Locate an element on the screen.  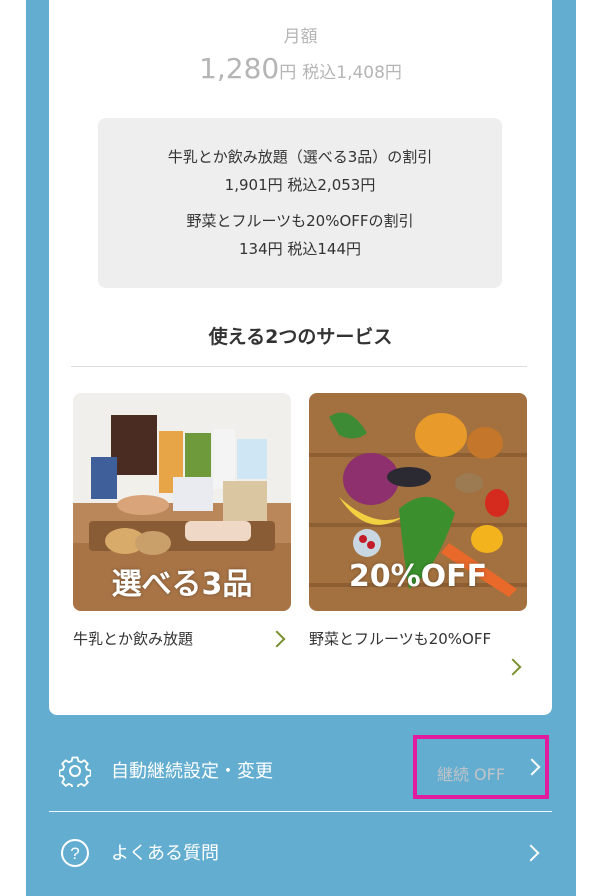
service-overlay-text: 選べる3品 is located at coordinates (182, 584).